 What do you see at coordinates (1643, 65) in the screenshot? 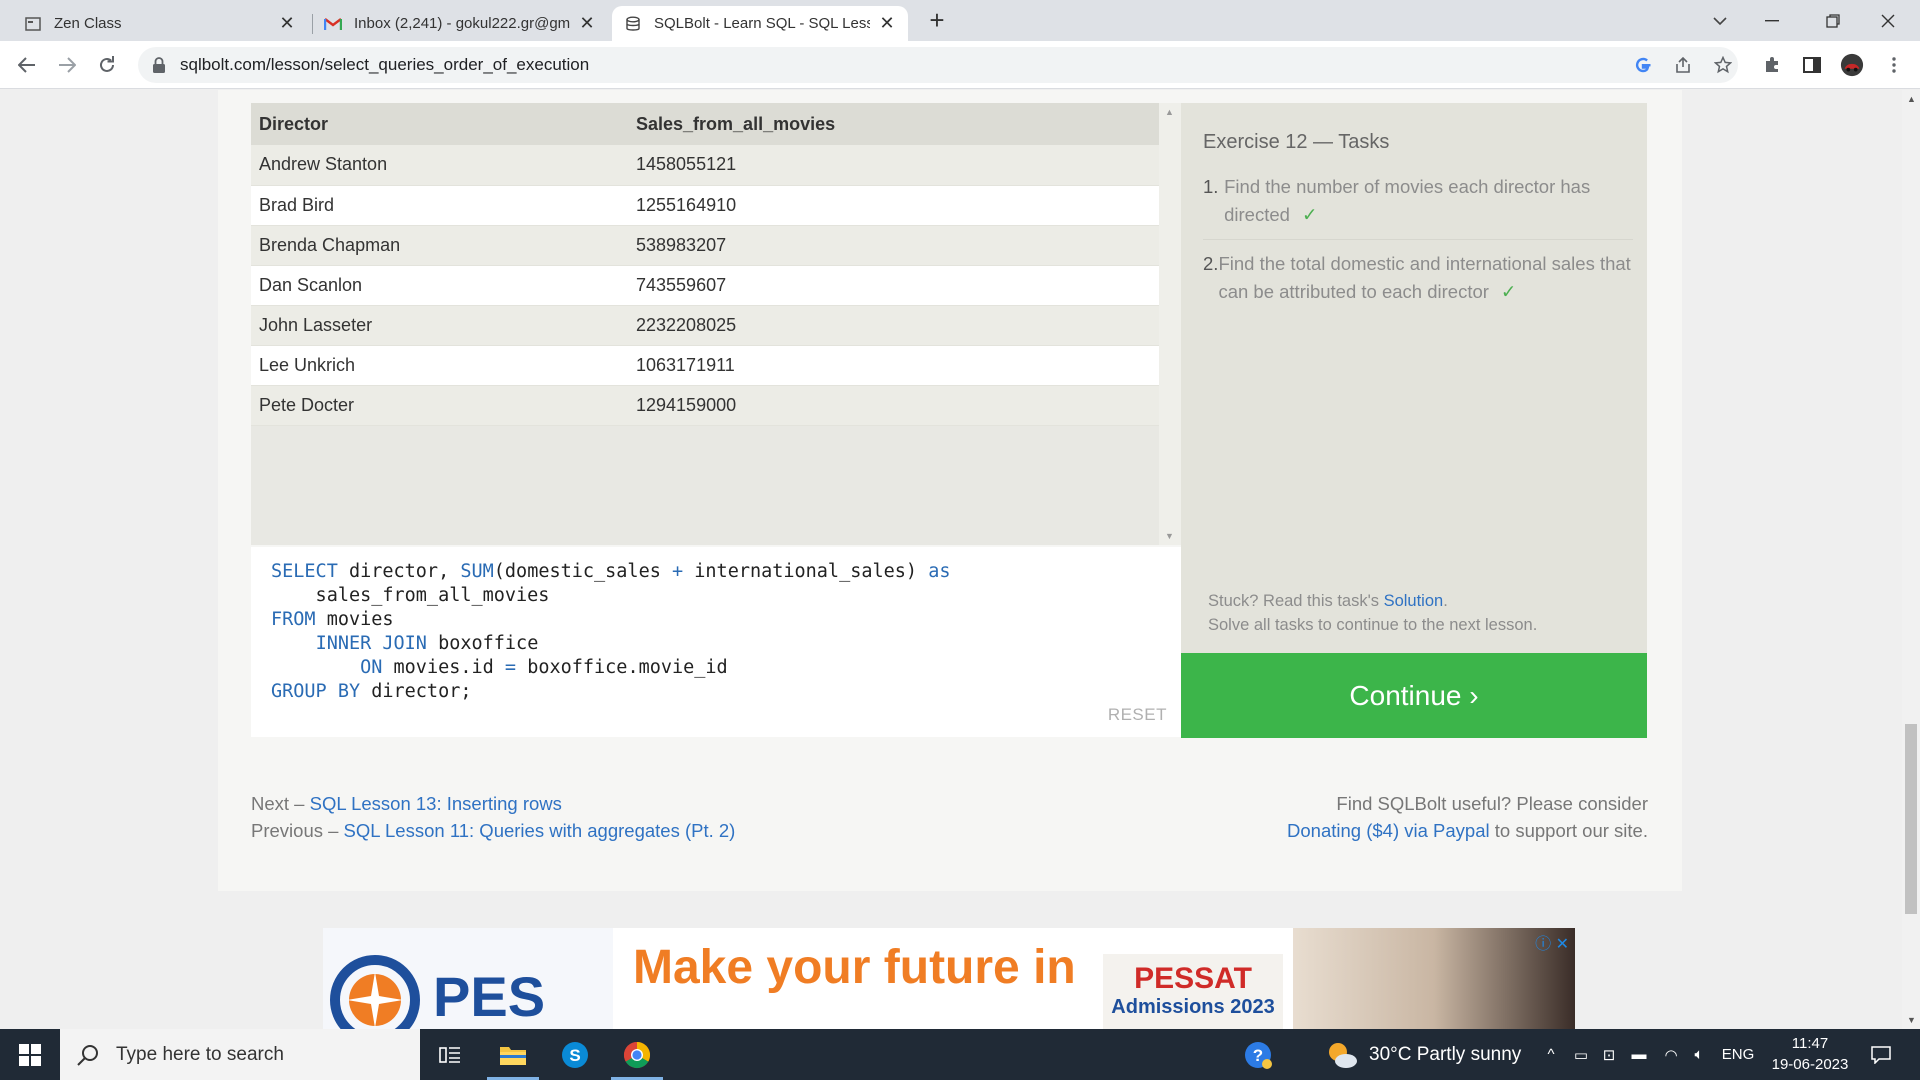
I see `google-icon` at bounding box center [1643, 65].